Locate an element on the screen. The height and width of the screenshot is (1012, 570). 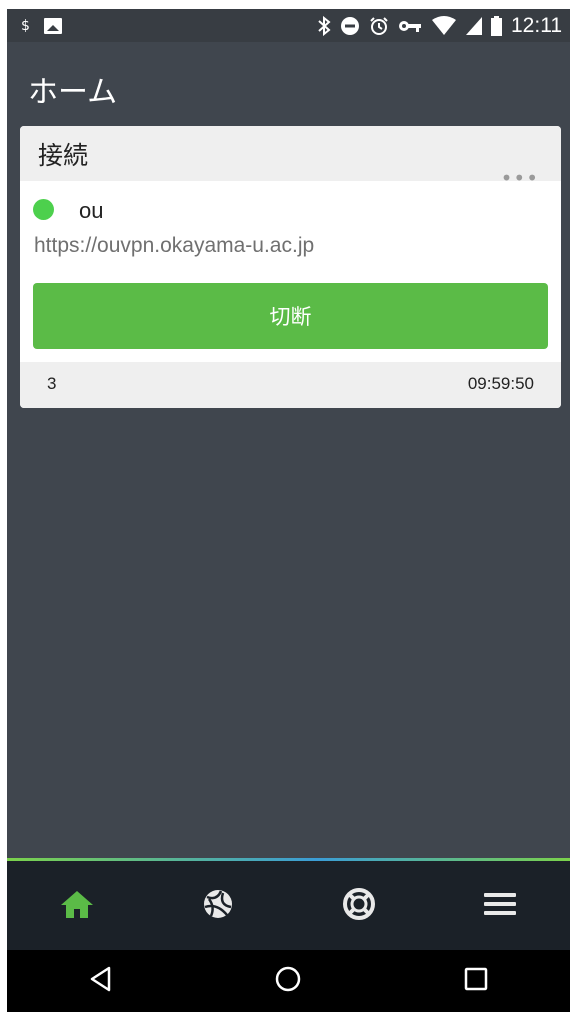
android-nav-bar is located at coordinates (288, 981).